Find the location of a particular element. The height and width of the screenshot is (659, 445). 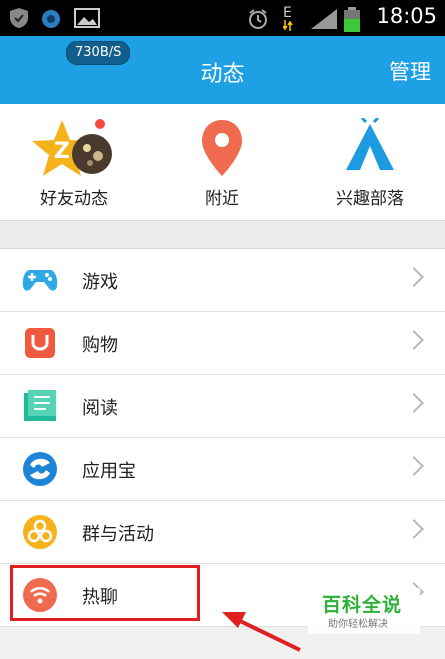

shield-icon is located at coordinates (19, 18).